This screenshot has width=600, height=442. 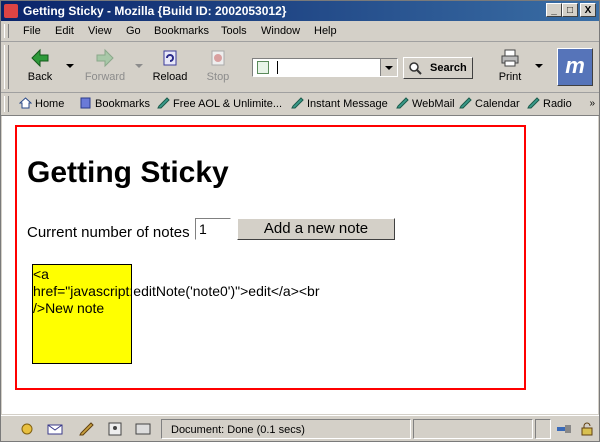 I want to click on personal-instant-message-label: Instant Message, so click(x=347, y=104).